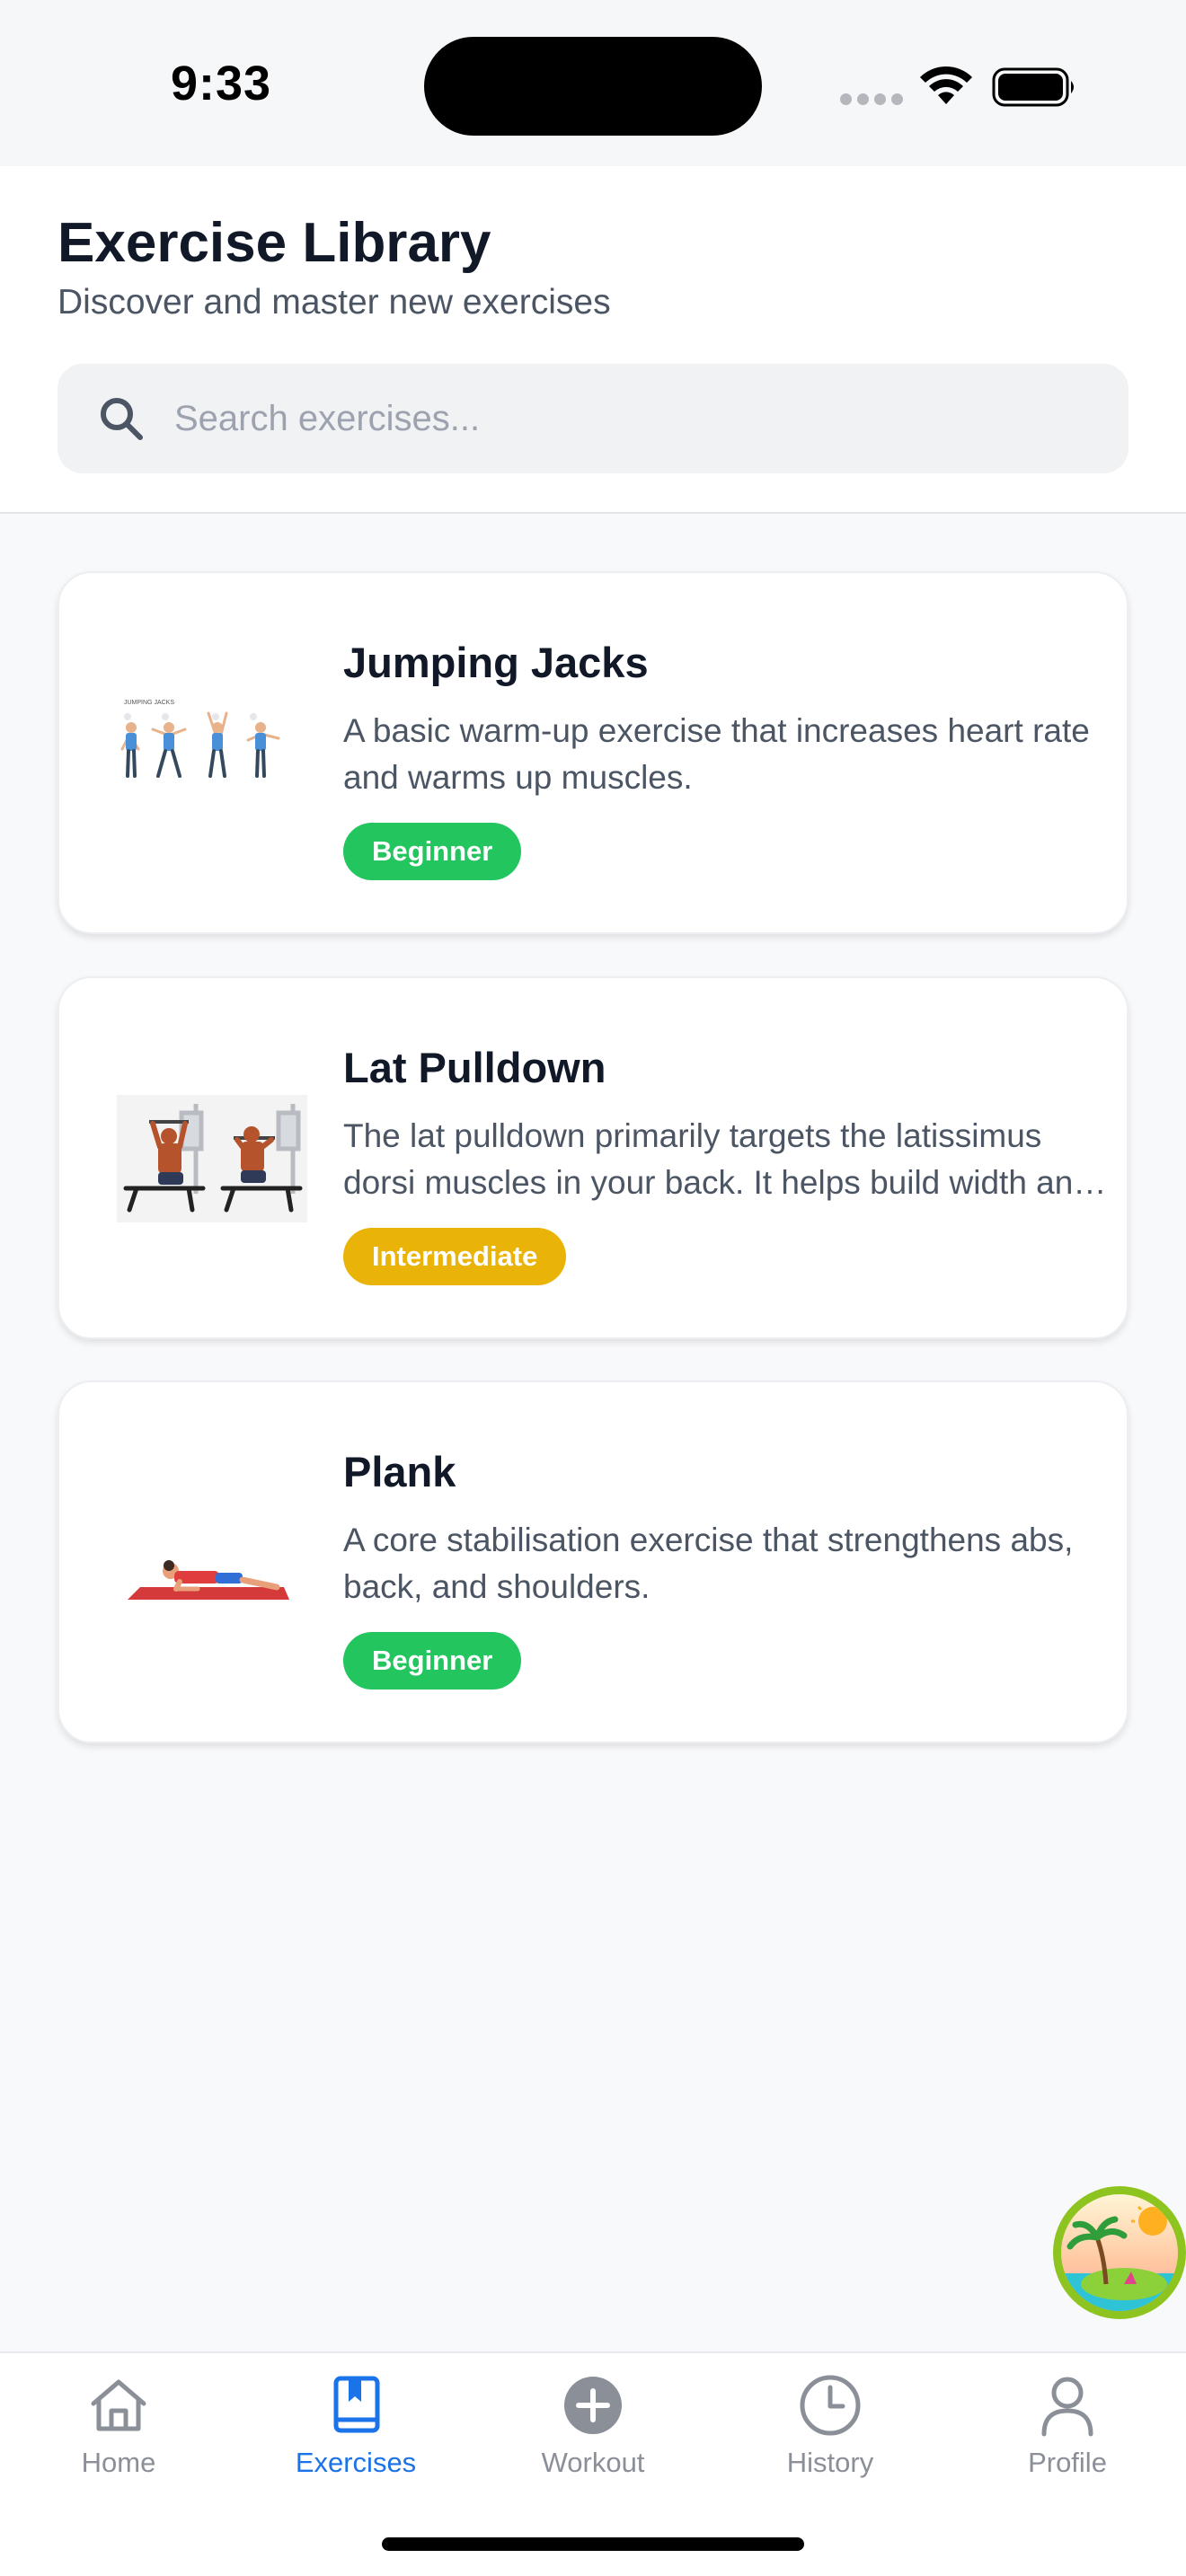 The height and width of the screenshot is (2576, 1186). What do you see at coordinates (593, 2405) in the screenshot?
I see `plus-circle-icon` at bounding box center [593, 2405].